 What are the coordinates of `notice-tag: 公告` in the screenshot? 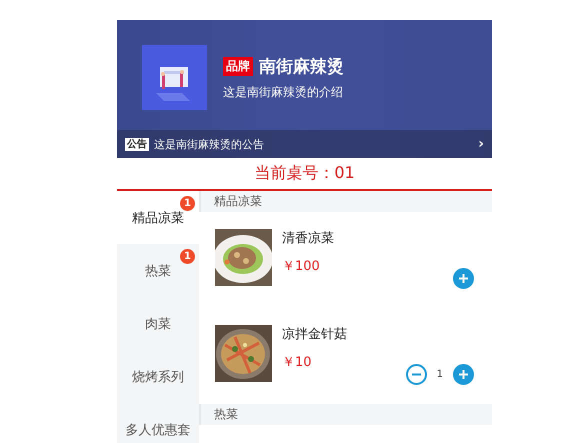 It's located at (137, 144).